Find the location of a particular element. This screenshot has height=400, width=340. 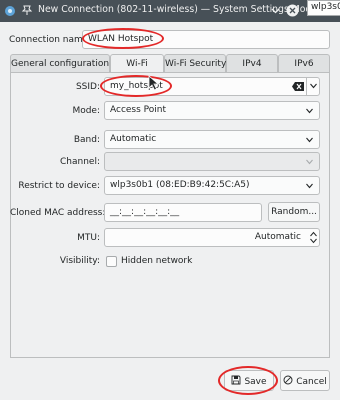

settings-app-icon is located at coordinates (10, 11).